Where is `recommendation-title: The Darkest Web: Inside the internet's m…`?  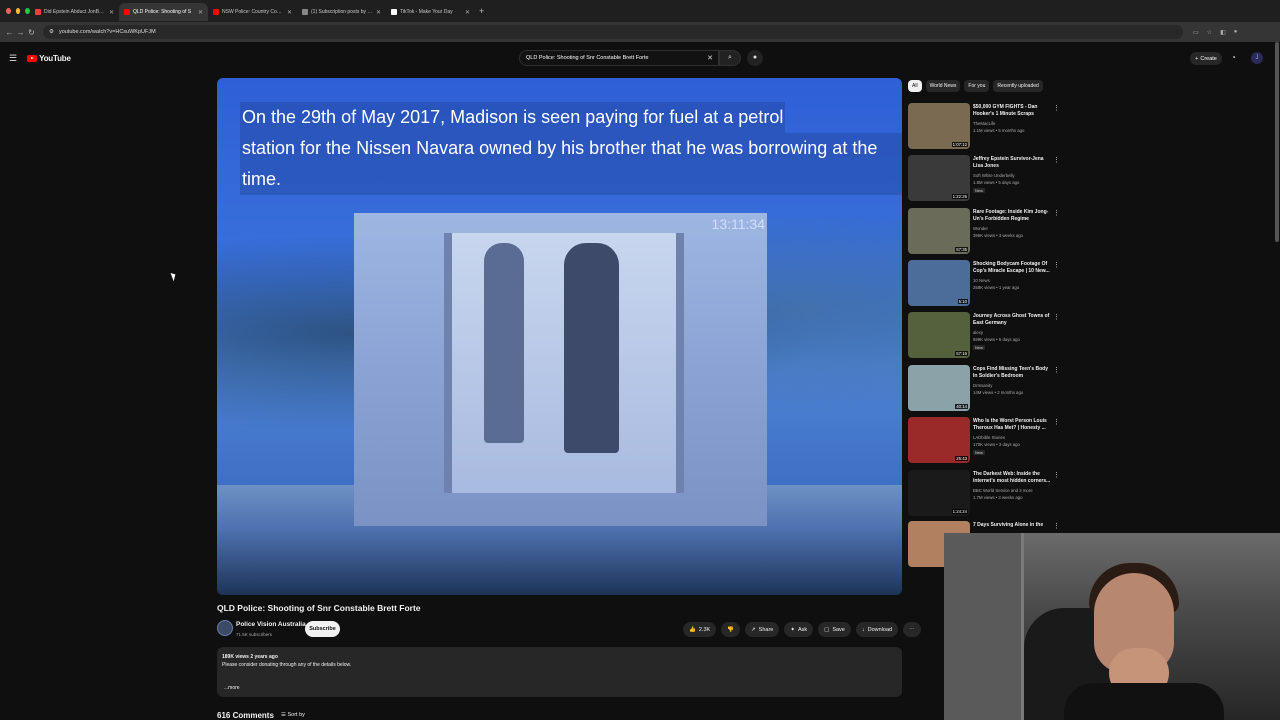
recommendation-title: The Darkest Web: Inside the internet's m… is located at coordinates (1012, 478).